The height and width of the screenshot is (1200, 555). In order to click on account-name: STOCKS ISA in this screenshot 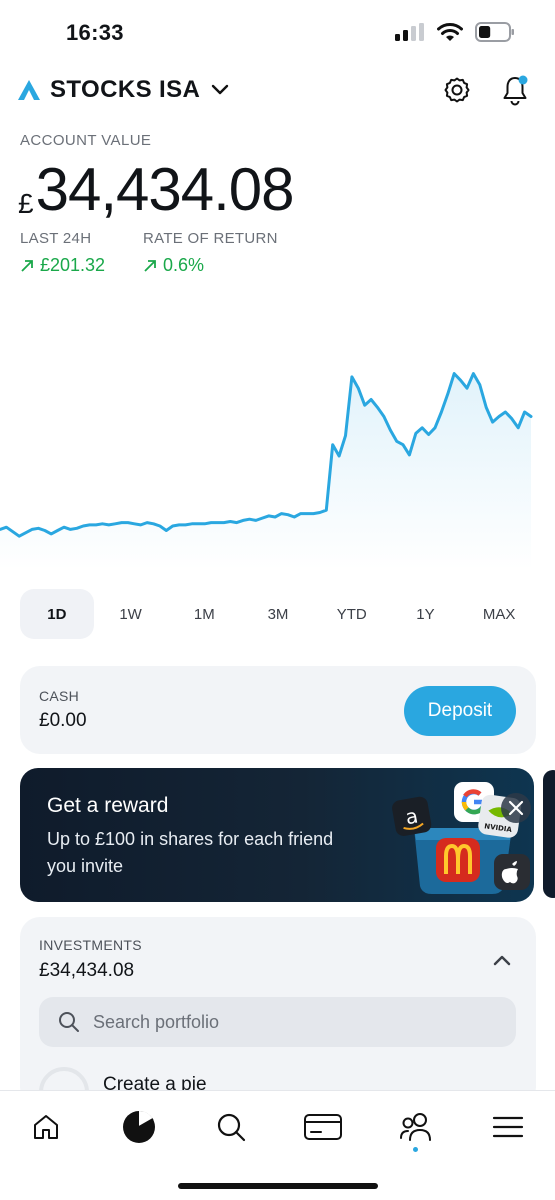, I will do `click(125, 89)`.